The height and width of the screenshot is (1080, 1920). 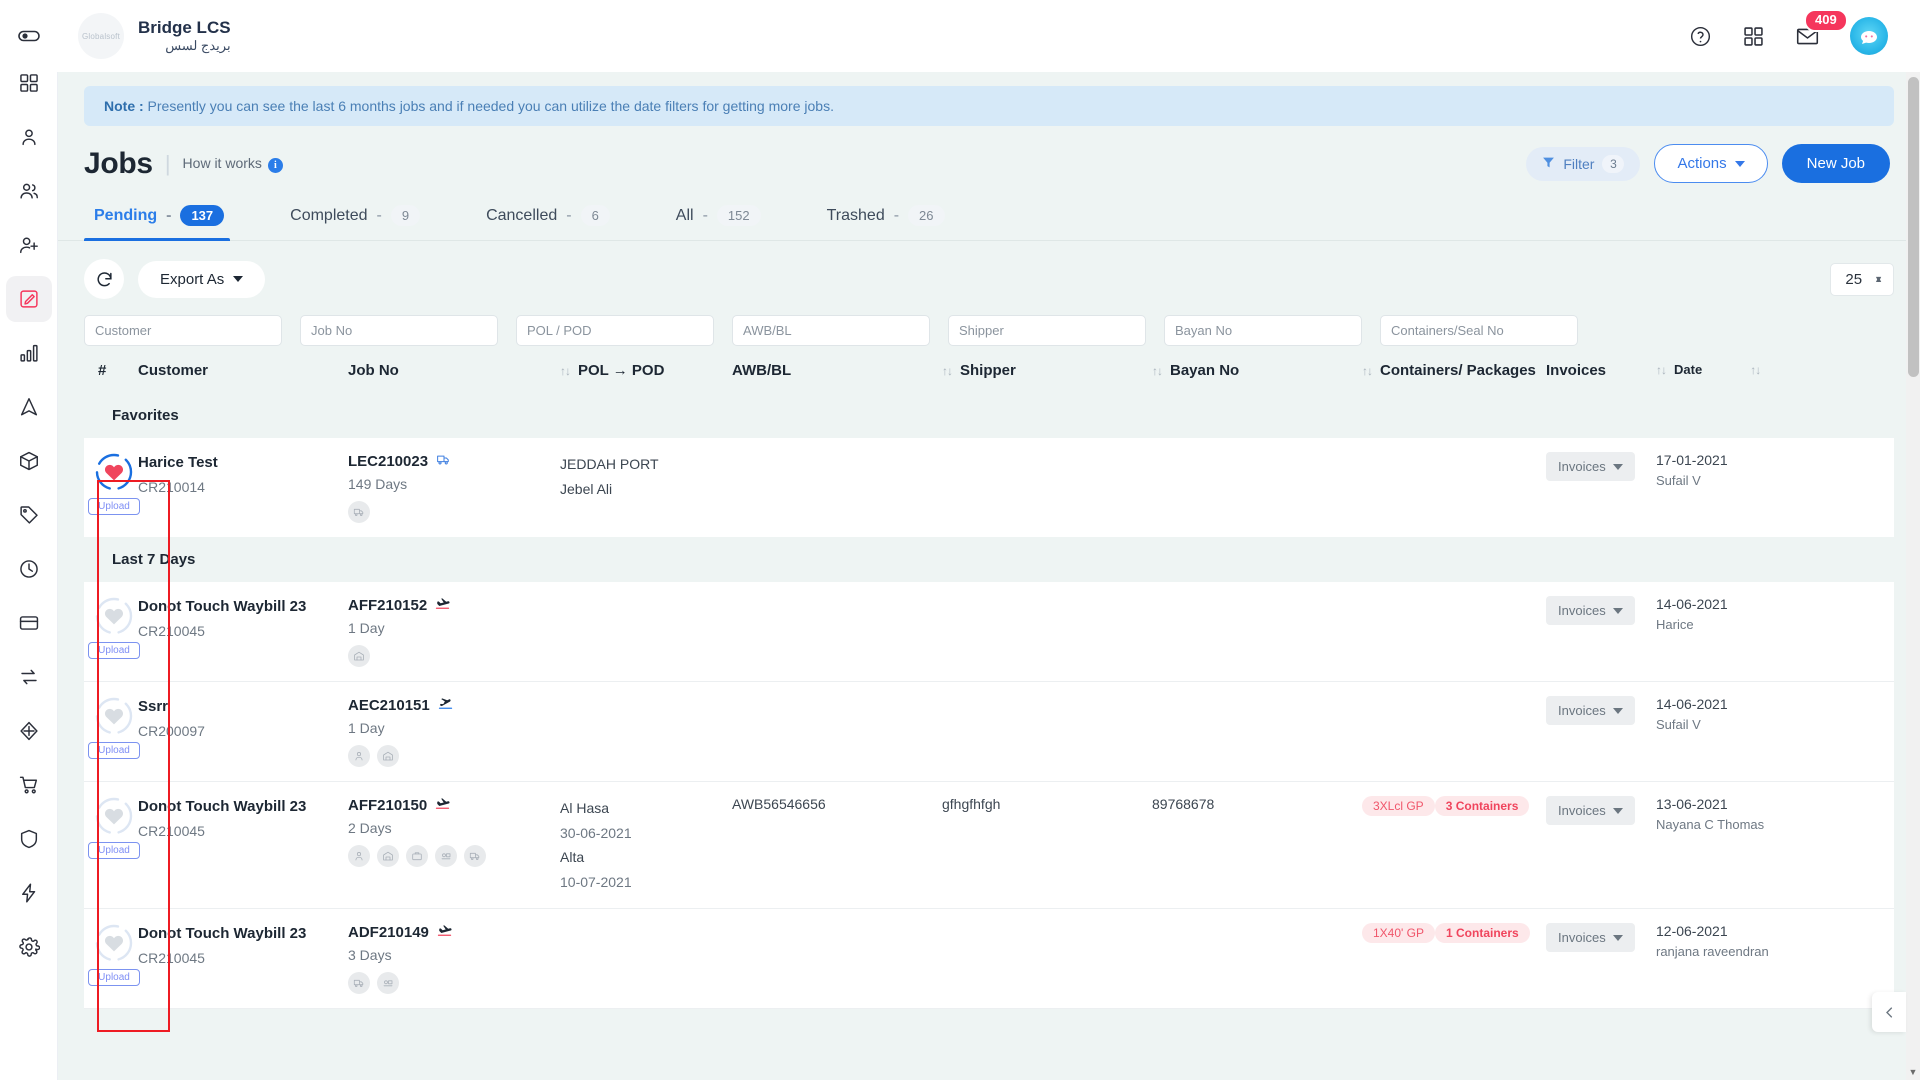 I want to click on column-header-bayan-no: ↑↓ Bayan No, so click(x=1257, y=370).